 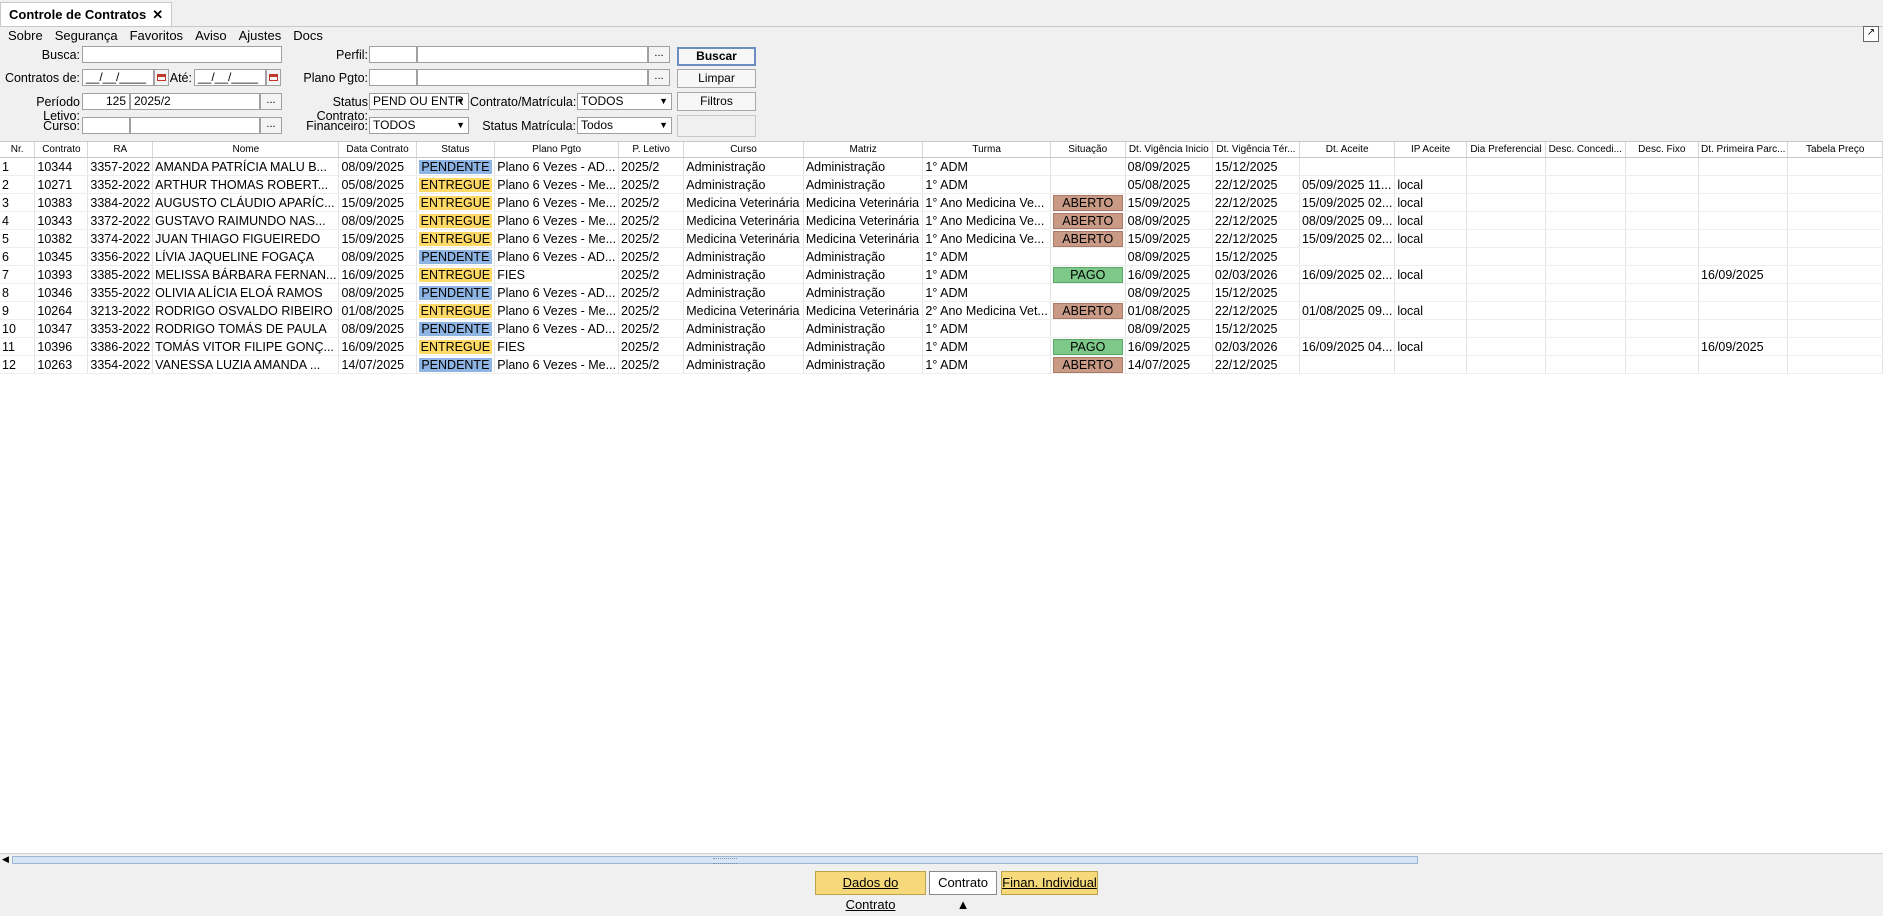 What do you see at coordinates (532, 54) in the screenshot?
I see `perfil-name-input` at bounding box center [532, 54].